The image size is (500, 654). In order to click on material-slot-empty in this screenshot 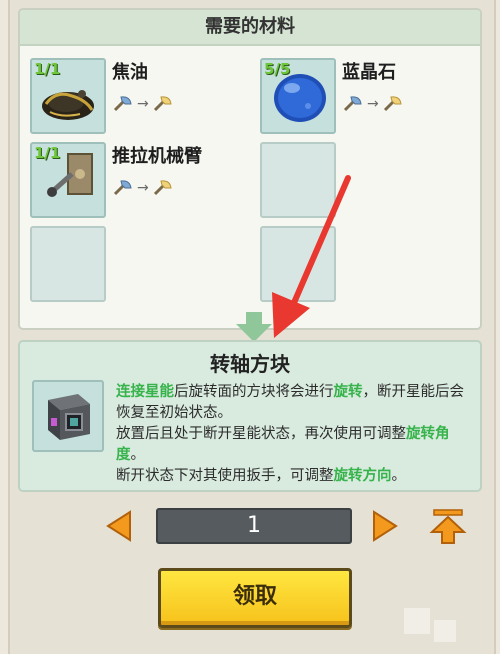, I will do `click(68, 264)`.